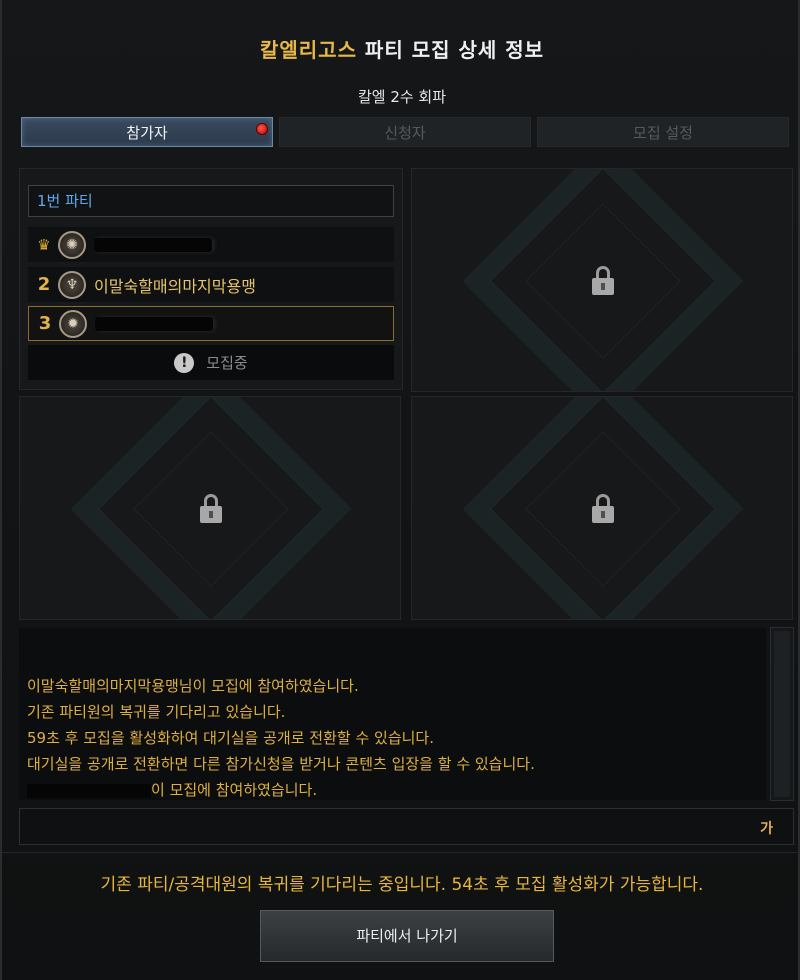  I want to click on bard-lyre-icon: ♆, so click(72, 284).